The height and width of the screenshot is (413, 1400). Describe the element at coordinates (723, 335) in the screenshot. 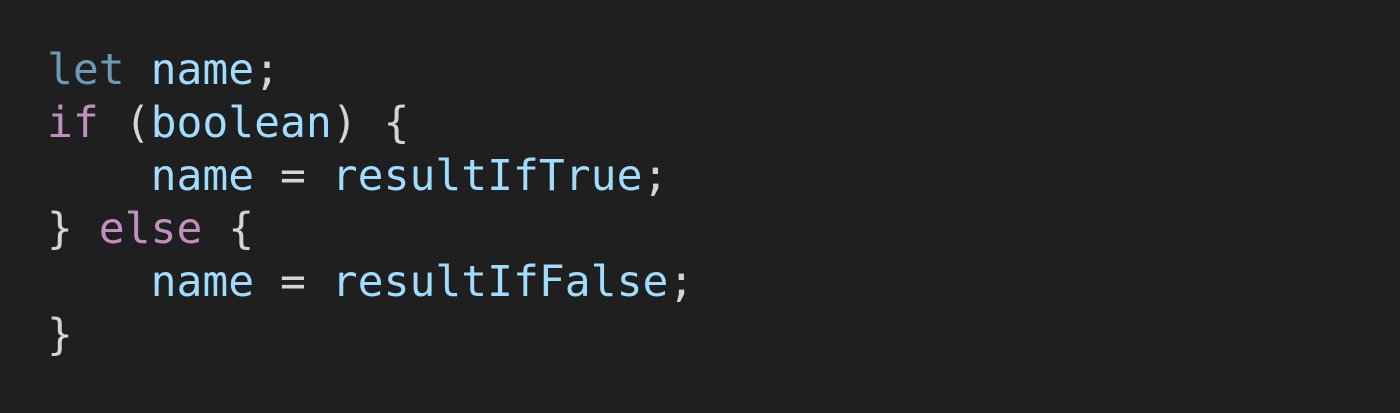

I see `code-line-6: }` at that location.